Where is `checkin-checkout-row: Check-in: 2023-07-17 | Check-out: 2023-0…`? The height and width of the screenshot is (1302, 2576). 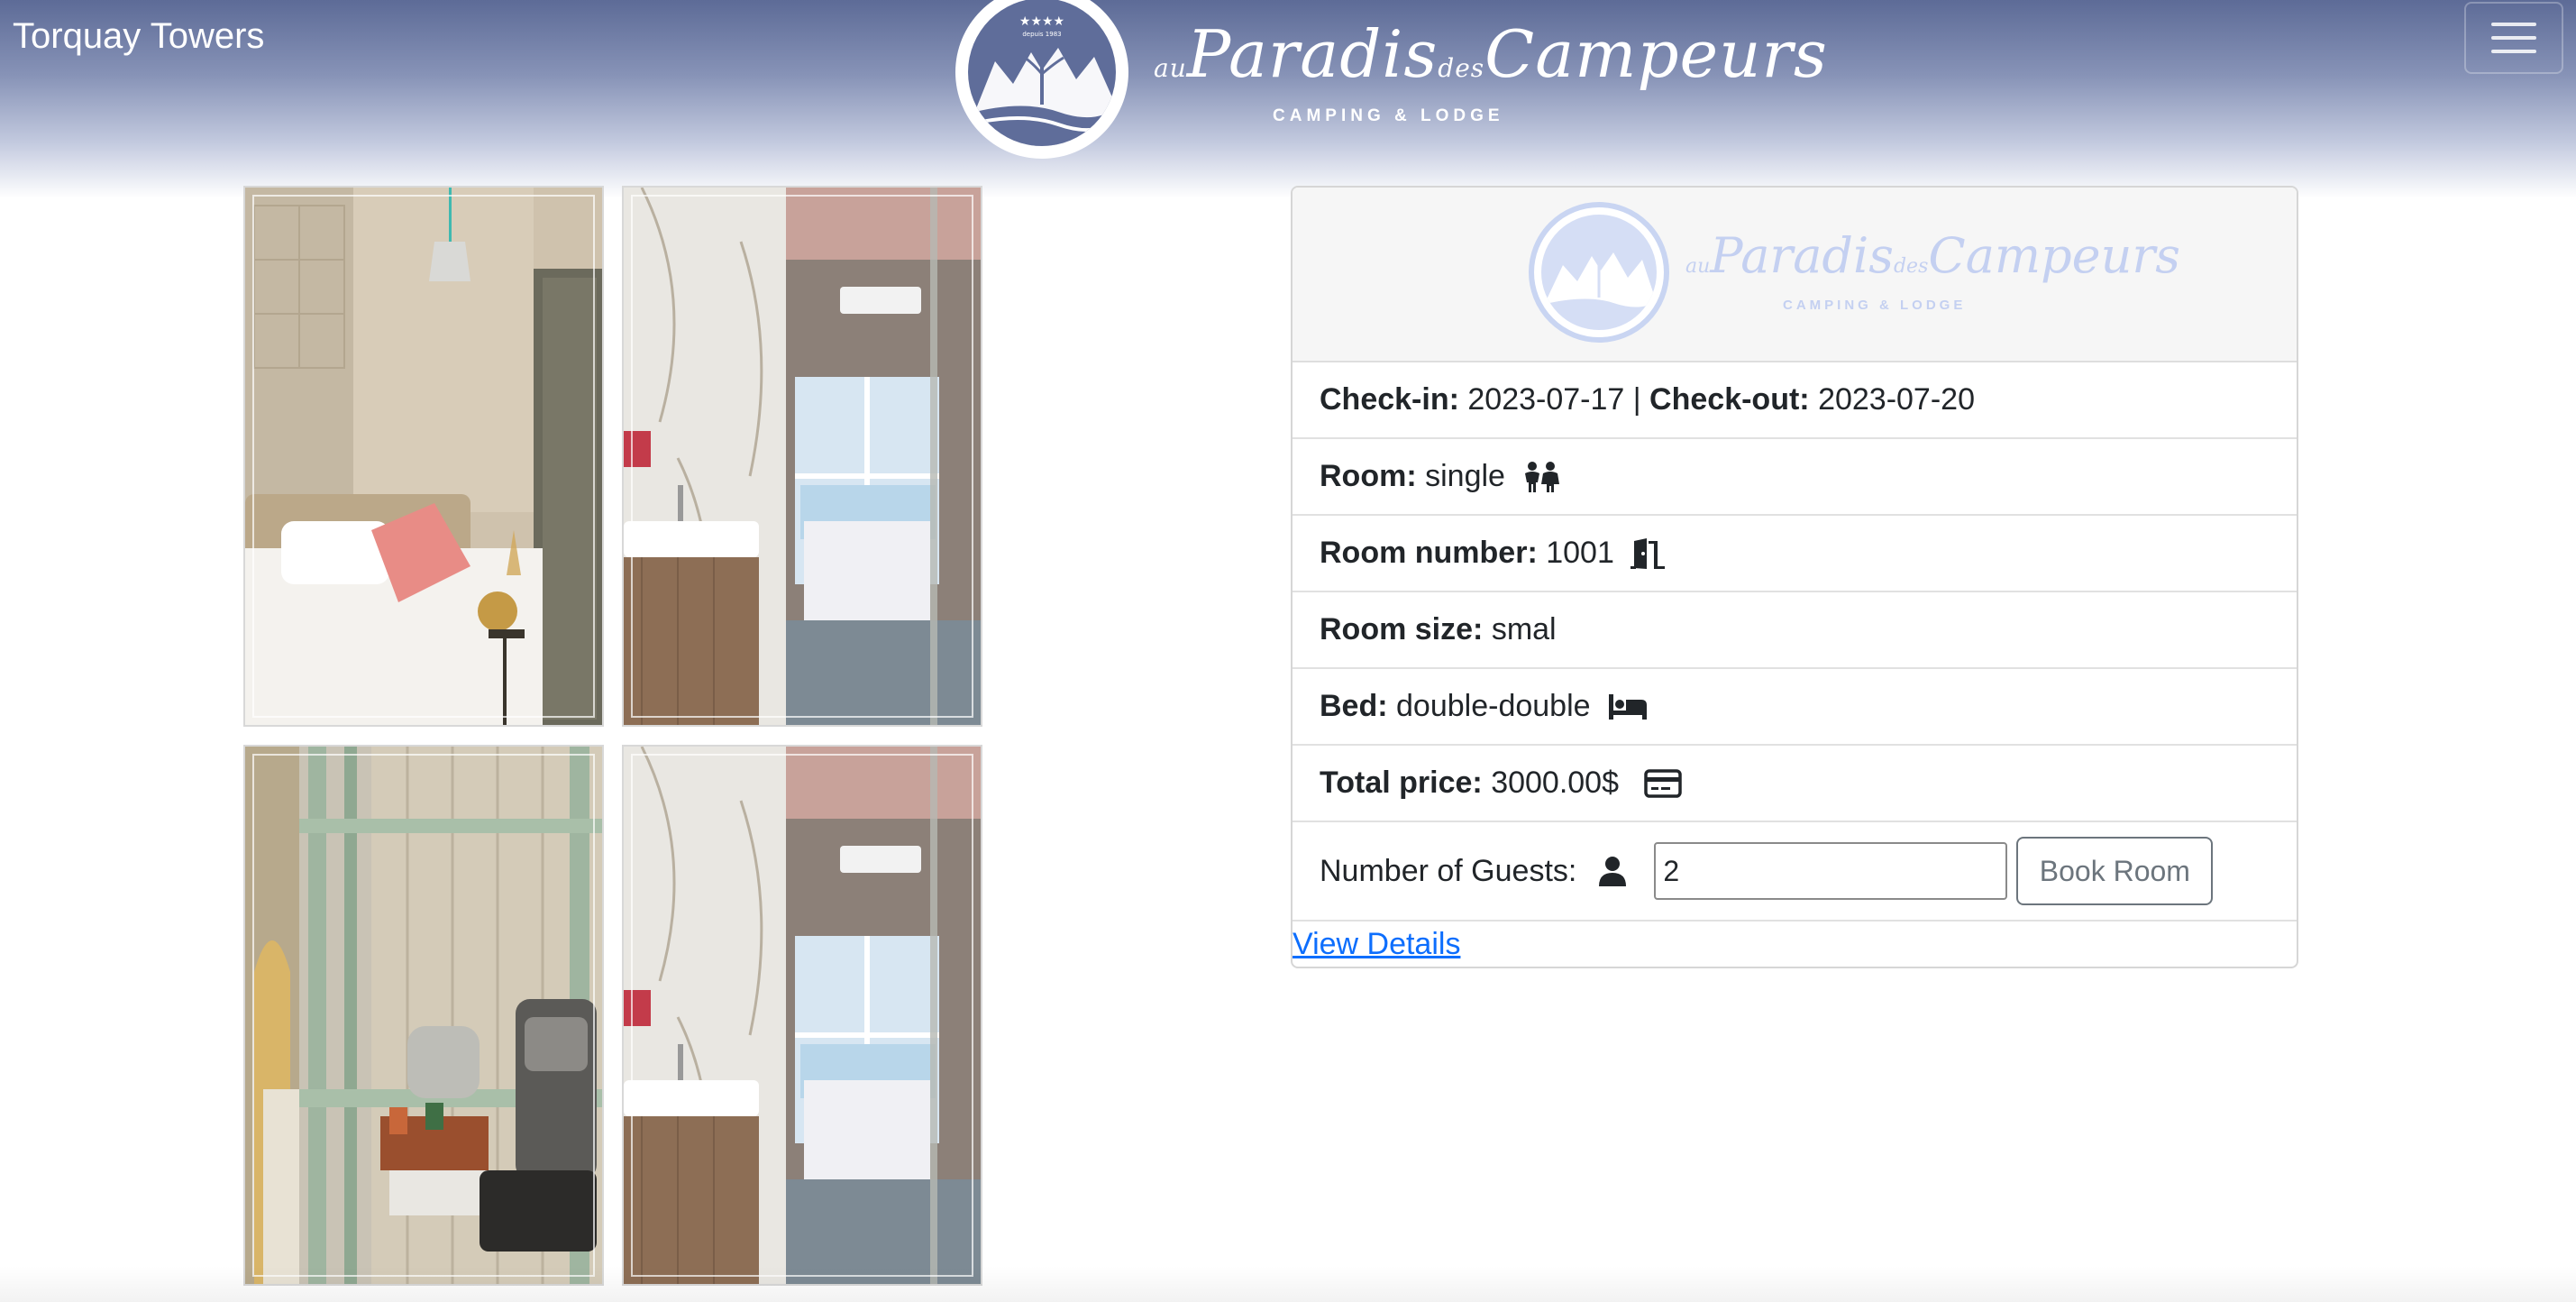 checkin-checkout-row: Check-in: 2023-07-17 | Check-out: 2023-0… is located at coordinates (1795, 400).